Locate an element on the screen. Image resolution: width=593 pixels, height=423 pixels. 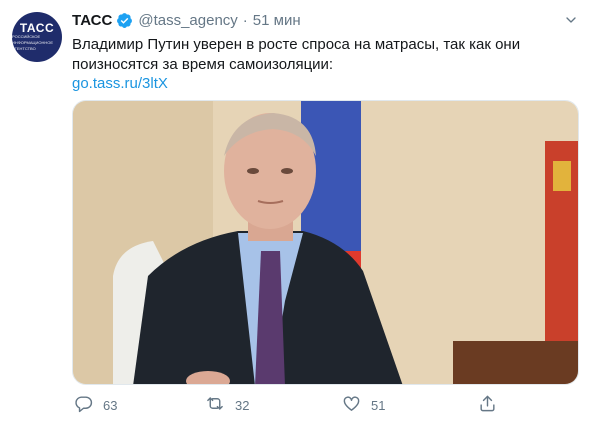
share-icon is located at coordinates (487, 405).